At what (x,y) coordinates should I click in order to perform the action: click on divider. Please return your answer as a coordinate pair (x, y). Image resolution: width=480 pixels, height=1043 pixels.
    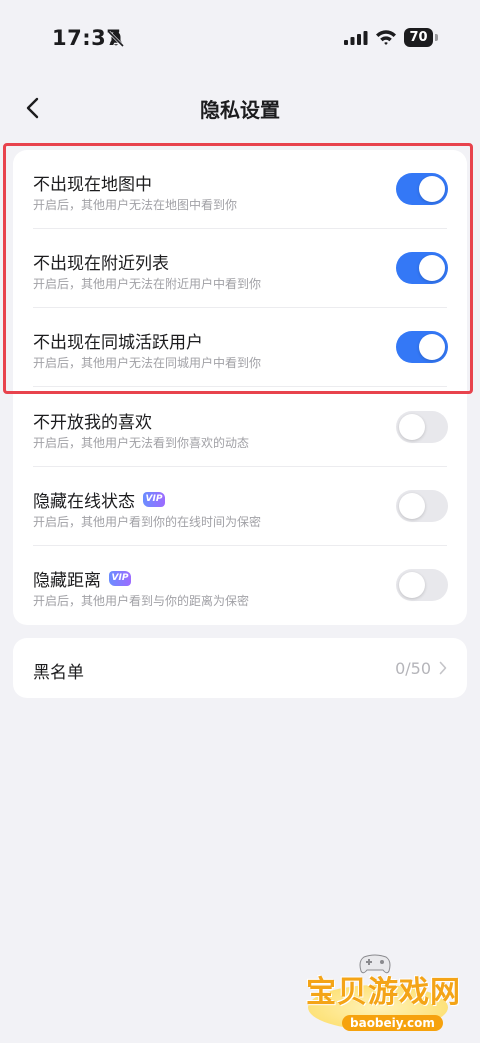
    Looking at the image, I should click on (240, 386).